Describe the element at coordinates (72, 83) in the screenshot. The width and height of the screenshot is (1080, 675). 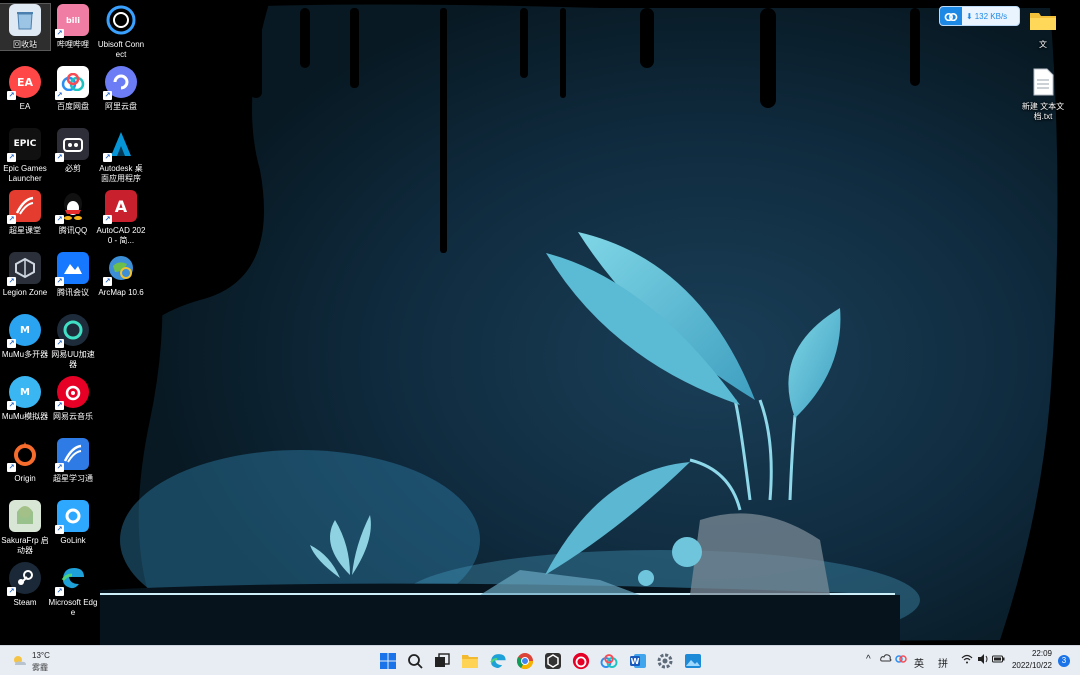
I see `baidu-netdisk-icon: ↗` at that location.